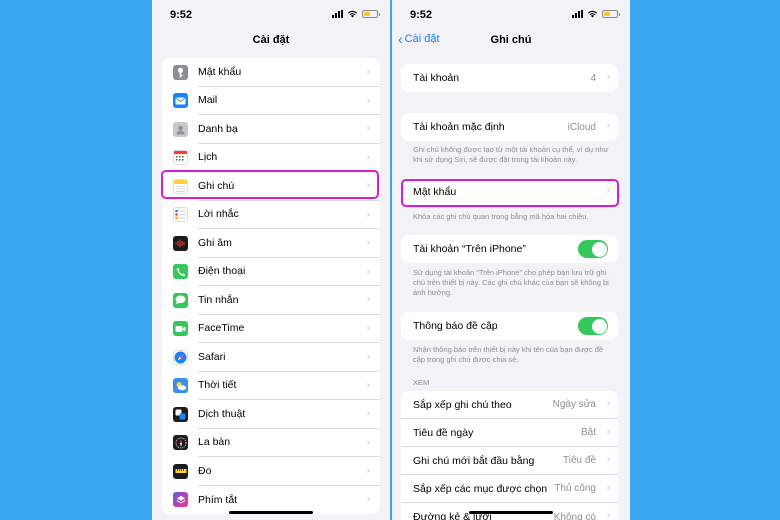  I want to click on settings-item-label: Lời nhắc, so click(289, 215).